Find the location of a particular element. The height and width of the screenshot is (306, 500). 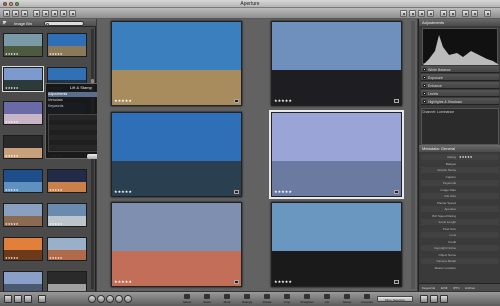

straighten-icon is located at coordinates (307, 296).